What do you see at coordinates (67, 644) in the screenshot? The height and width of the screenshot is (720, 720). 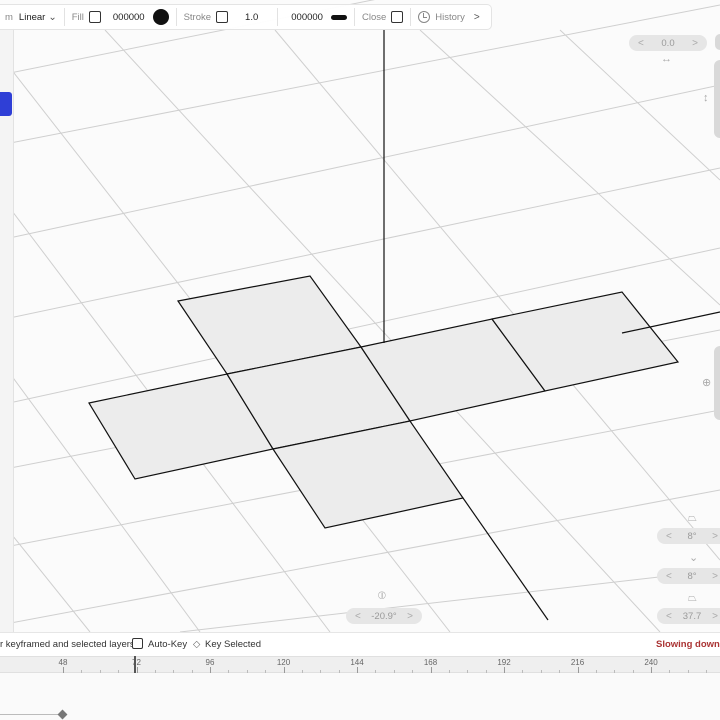 I see `layer-filter-label: r keyframed and selected layers` at bounding box center [67, 644].